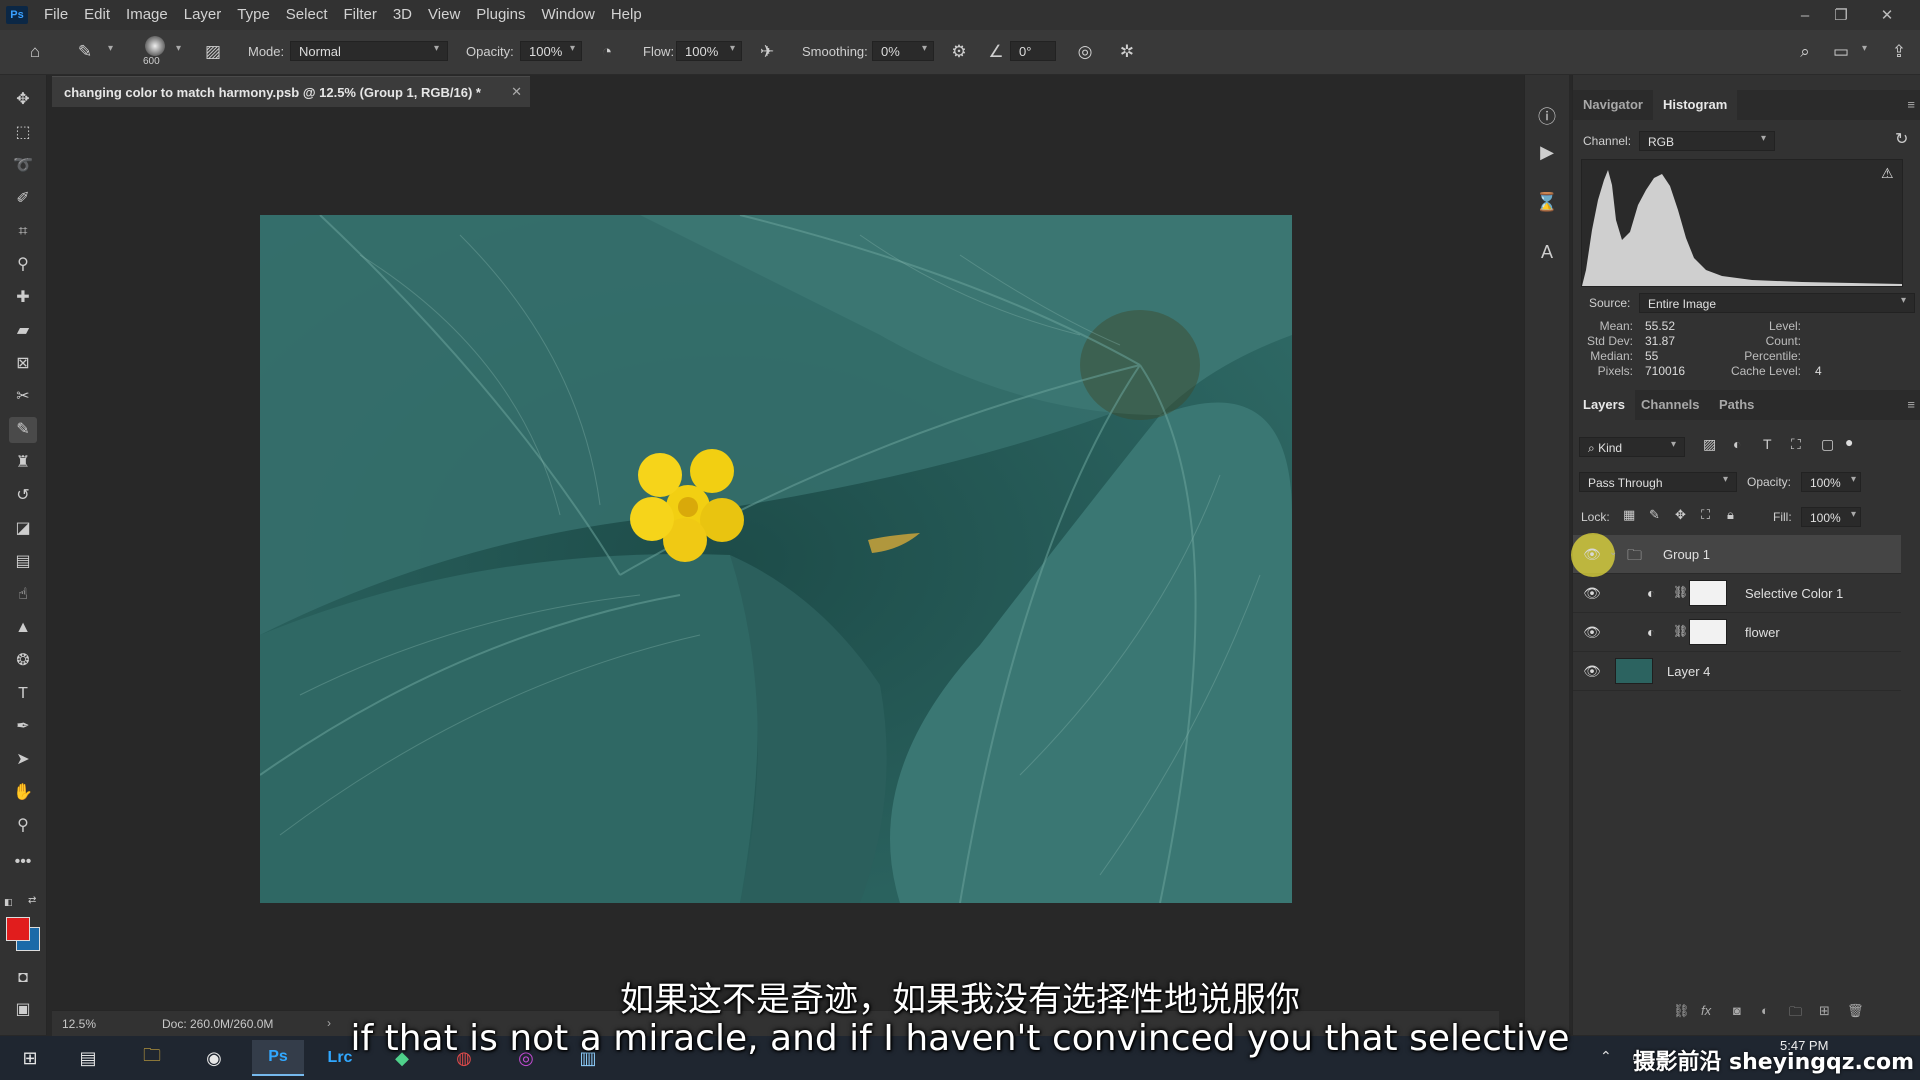 This screenshot has width=1920, height=1080. Describe the element at coordinates (23, 100) in the screenshot. I see `move-tool-icon: ✥` at that location.